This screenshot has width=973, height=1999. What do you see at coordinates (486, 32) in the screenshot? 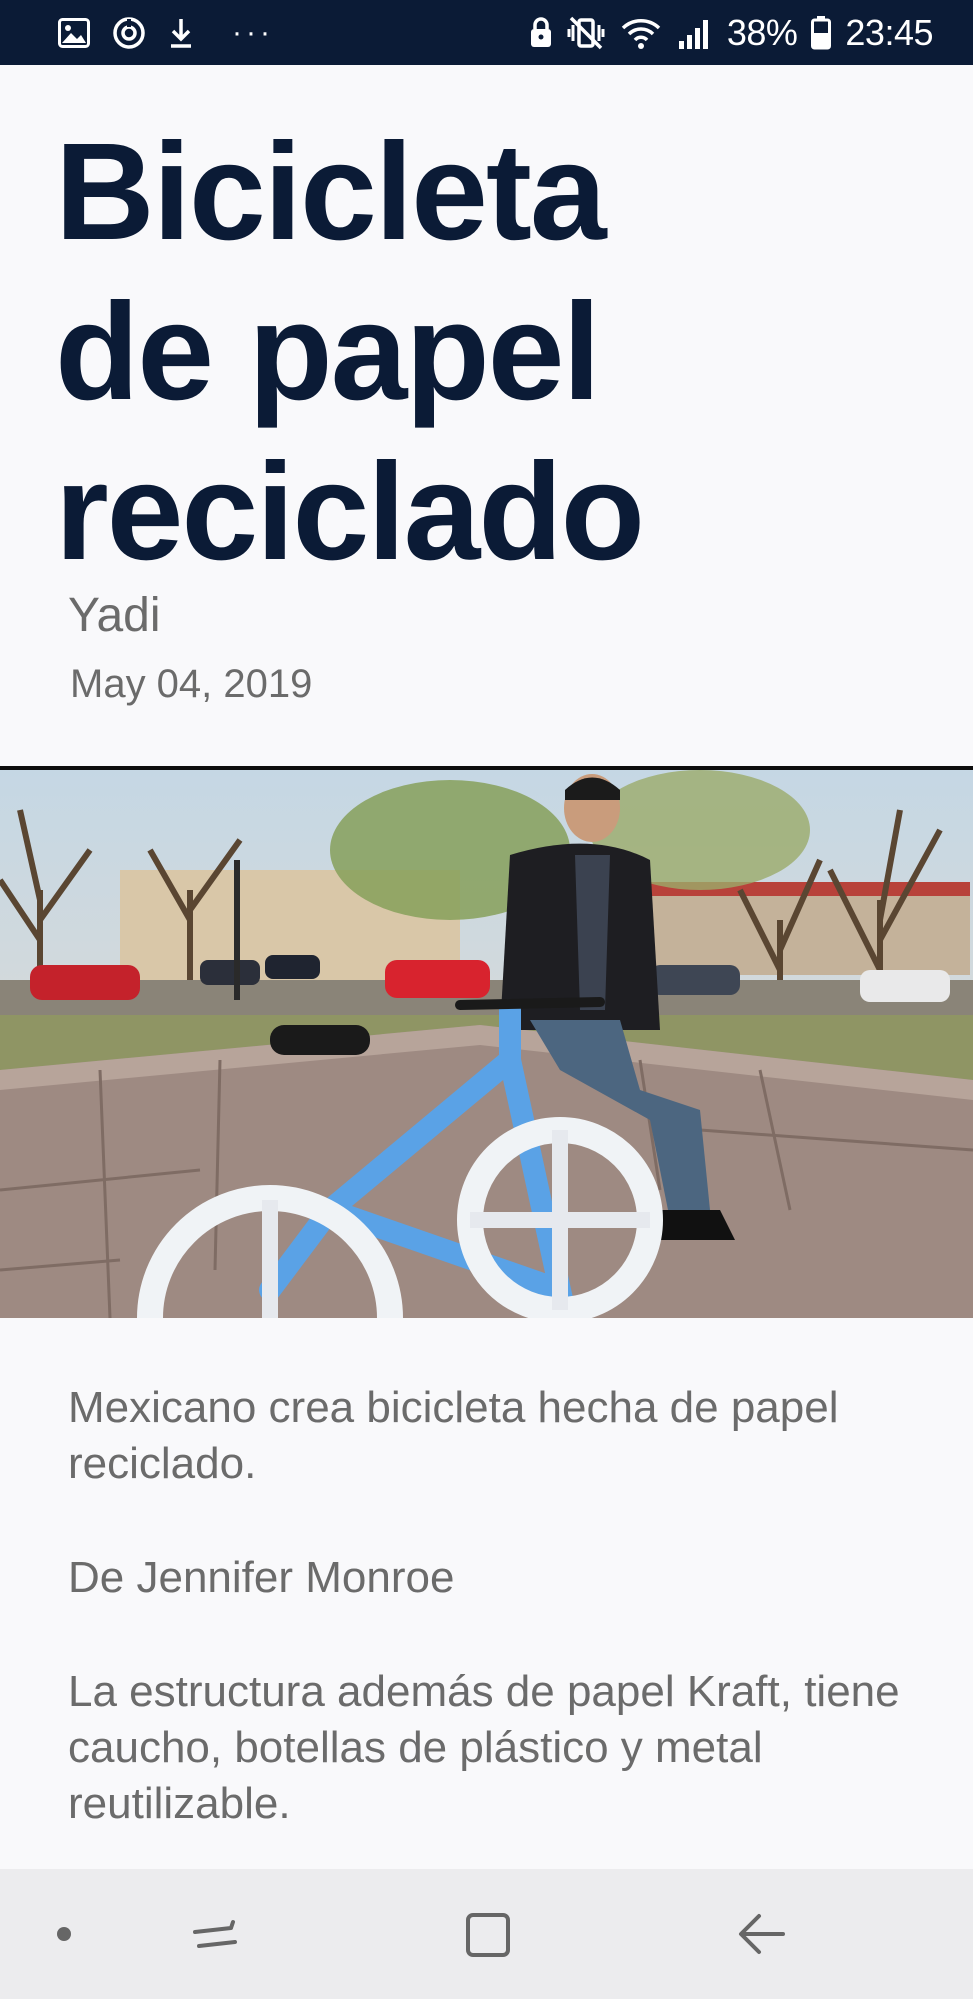
I see `status-bar: ··· 38% 23:45` at bounding box center [486, 32].